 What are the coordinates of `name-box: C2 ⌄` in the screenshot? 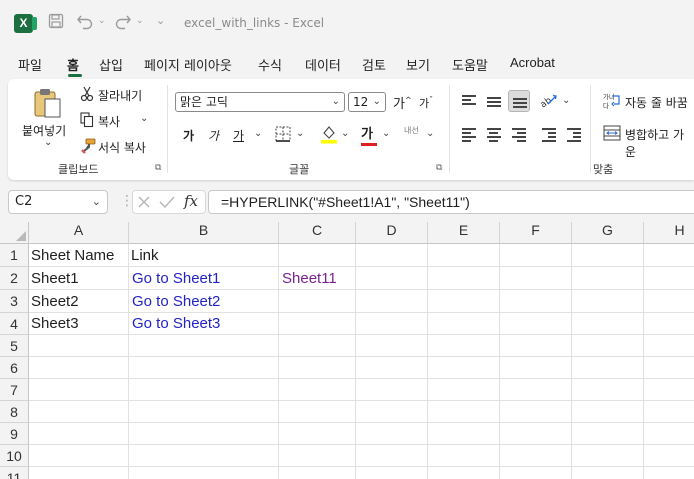 It's located at (58, 202).